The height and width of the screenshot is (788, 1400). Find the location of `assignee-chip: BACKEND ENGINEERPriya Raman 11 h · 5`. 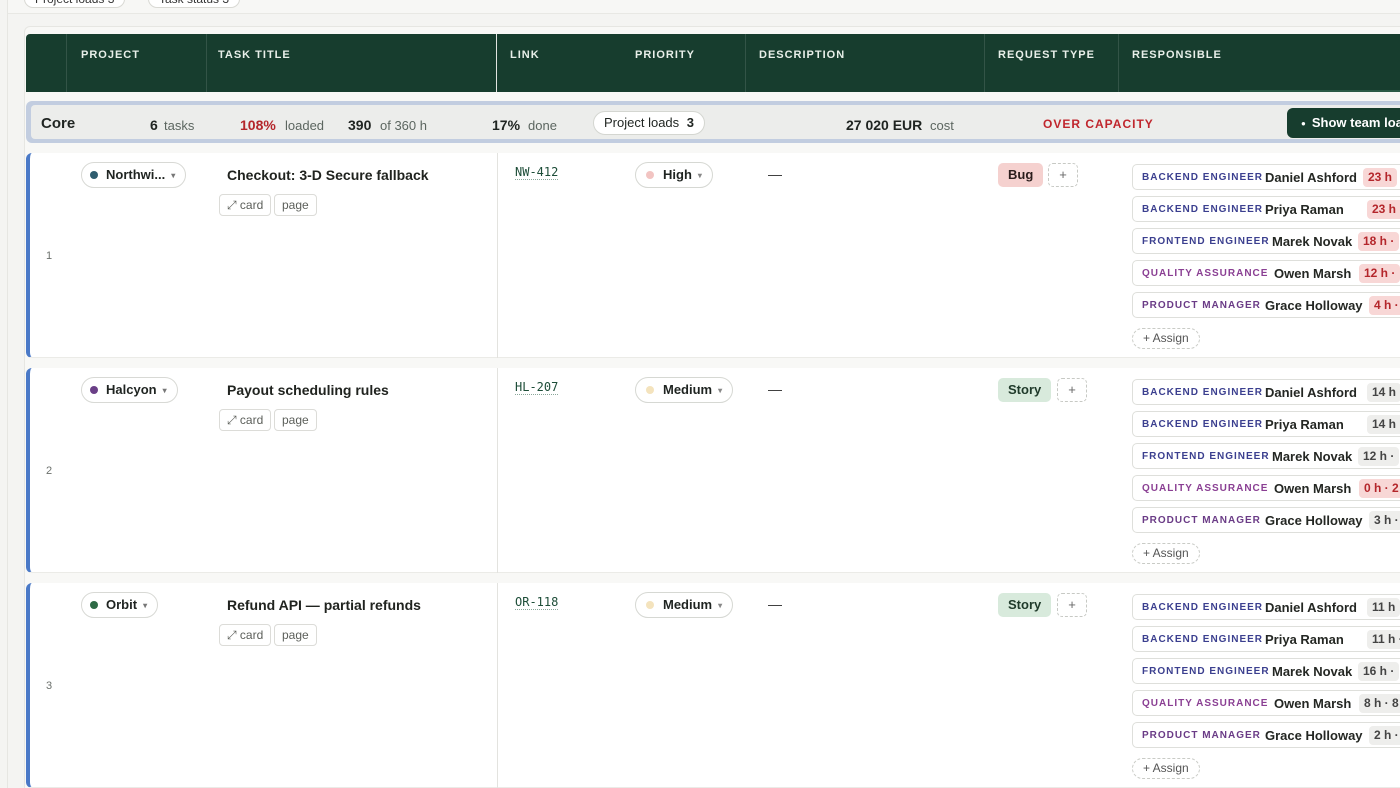

assignee-chip: BACKEND ENGINEERPriya Raman 11 h · 5 is located at coordinates (1266, 639).